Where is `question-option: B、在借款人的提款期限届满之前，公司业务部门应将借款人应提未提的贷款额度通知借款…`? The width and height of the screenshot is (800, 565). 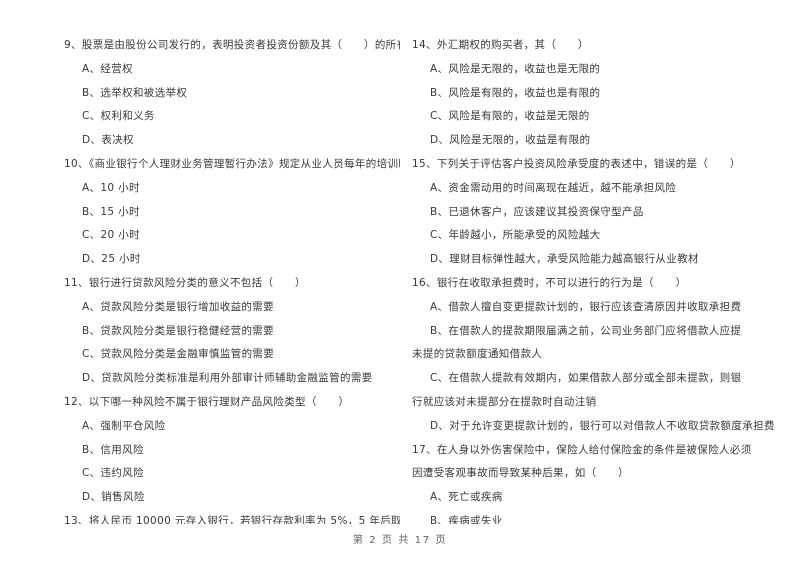
question-option: B、在借款人的提款期限届满之前，公司业务部门应将借款人应提未提的贷款额度通知借款… is located at coordinates (581, 344).